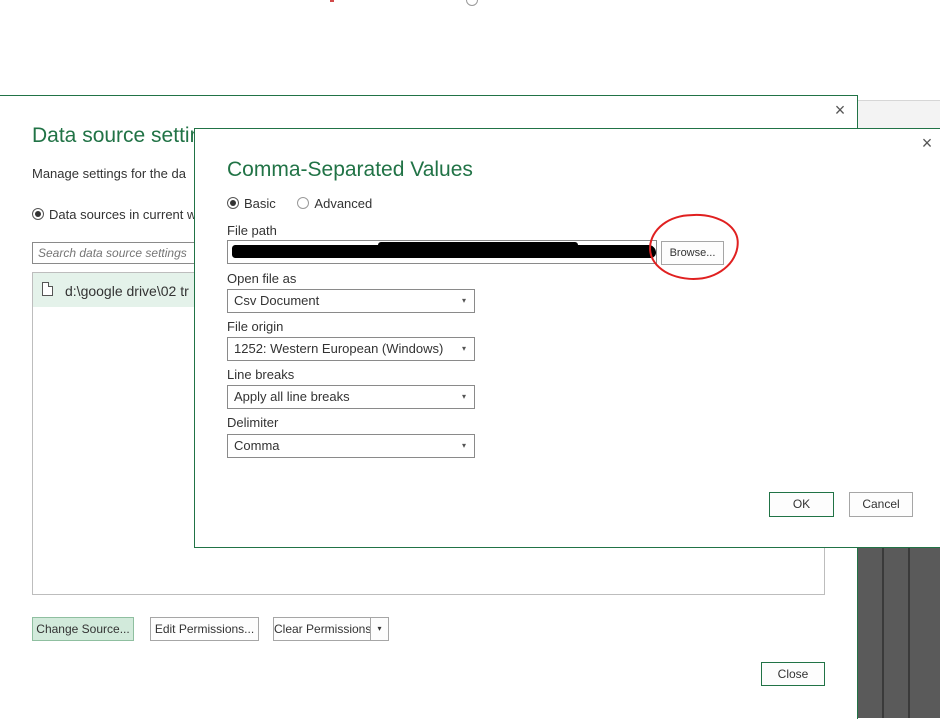 The image size is (940, 719). Describe the element at coordinates (126, 214) in the screenshot. I see `scope-radio-label: Data sources in current wo` at that location.